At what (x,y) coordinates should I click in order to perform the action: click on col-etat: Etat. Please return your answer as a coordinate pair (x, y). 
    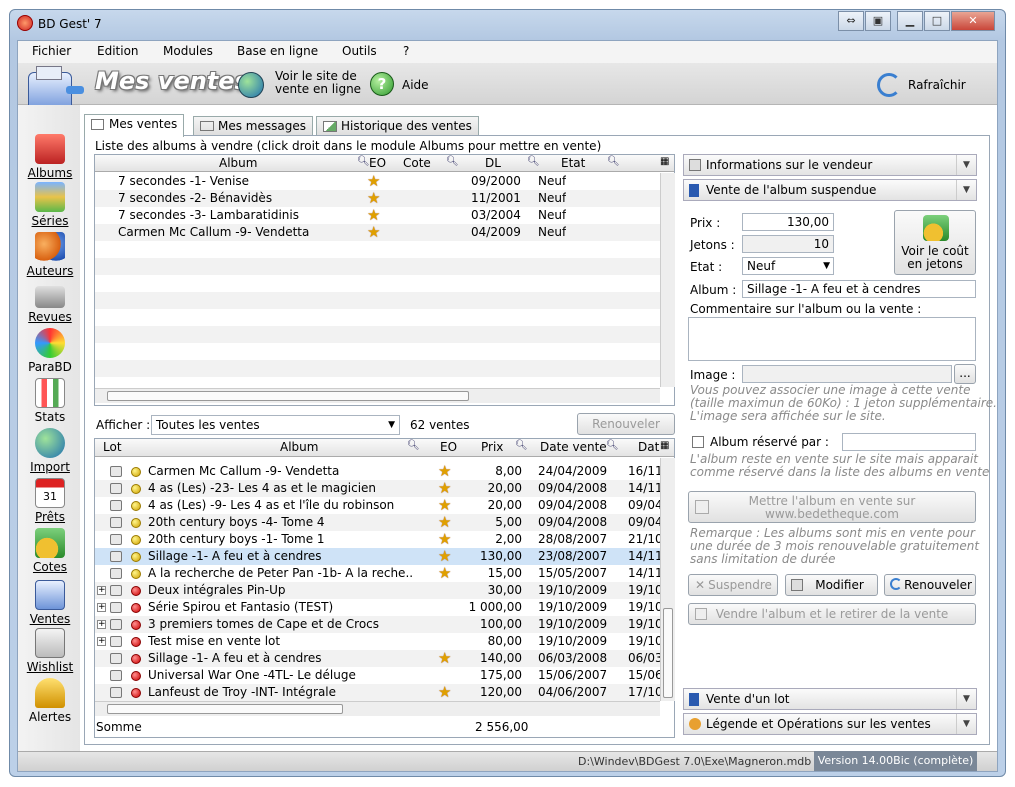
    Looking at the image, I should click on (573, 163).